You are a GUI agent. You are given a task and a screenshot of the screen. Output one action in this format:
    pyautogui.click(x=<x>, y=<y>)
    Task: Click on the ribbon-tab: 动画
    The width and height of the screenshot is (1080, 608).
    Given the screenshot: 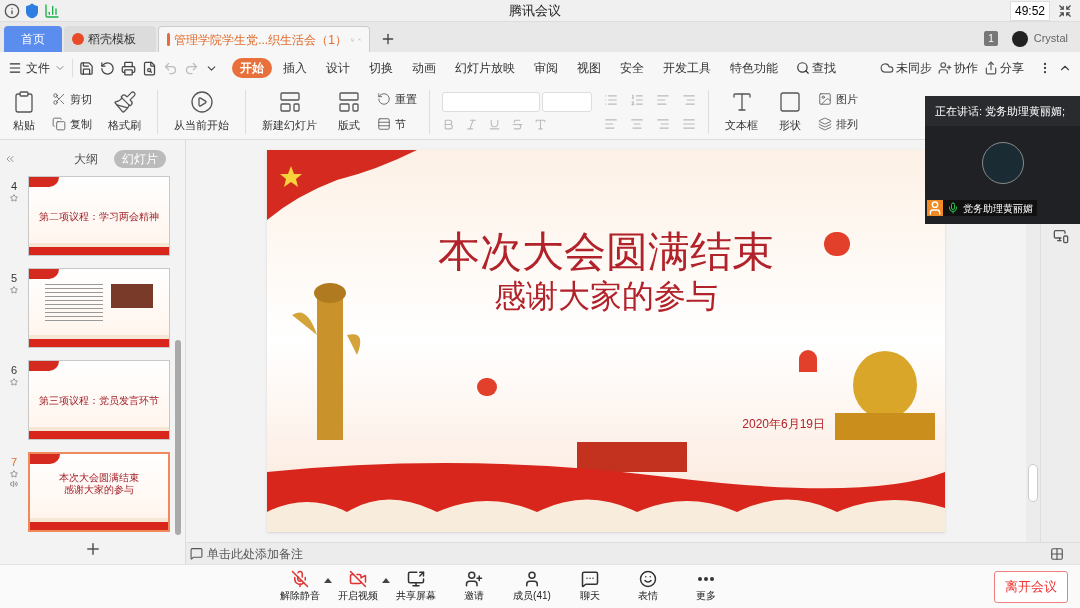 What is the action you would take?
    pyautogui.click(x=424, y=68)
    